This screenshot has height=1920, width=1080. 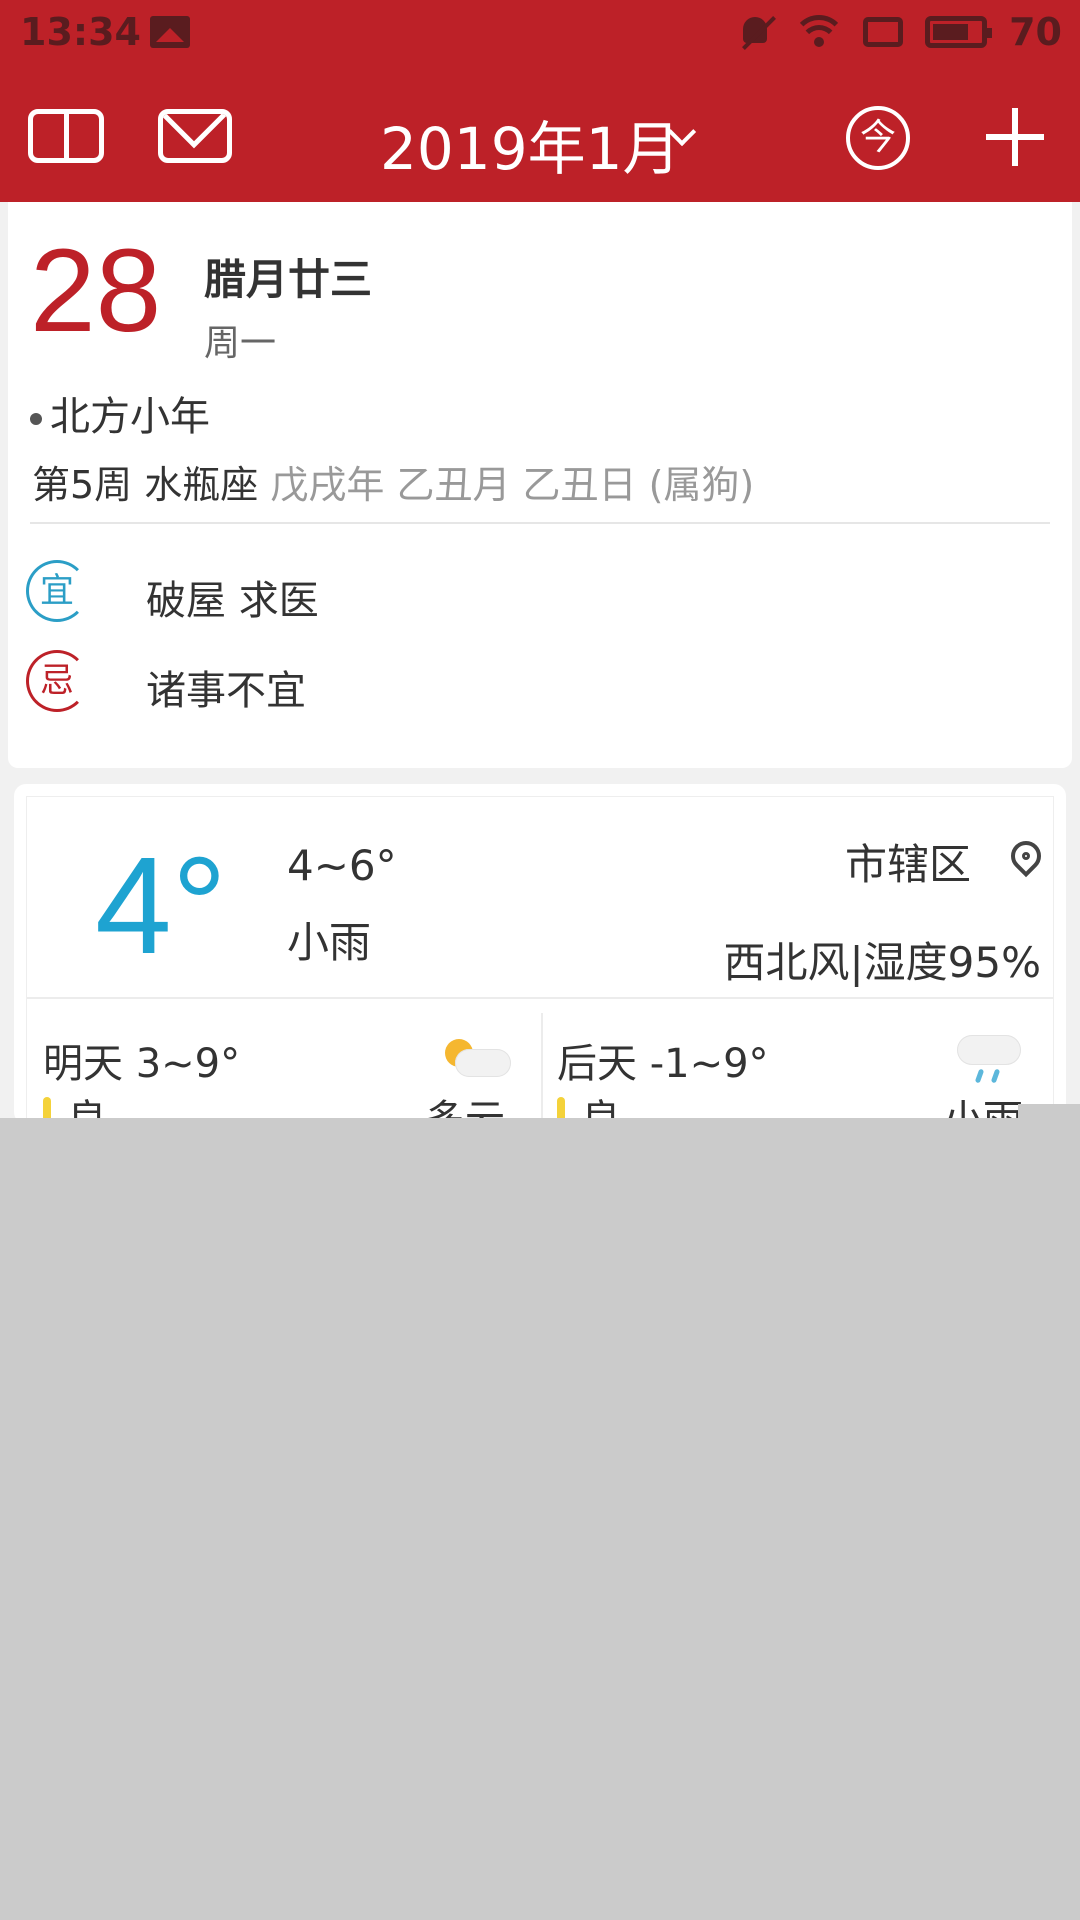 What do you see at coordinates (170, 32) in the screenshot?
I see `image-icon` at bounding box center [170, 32].